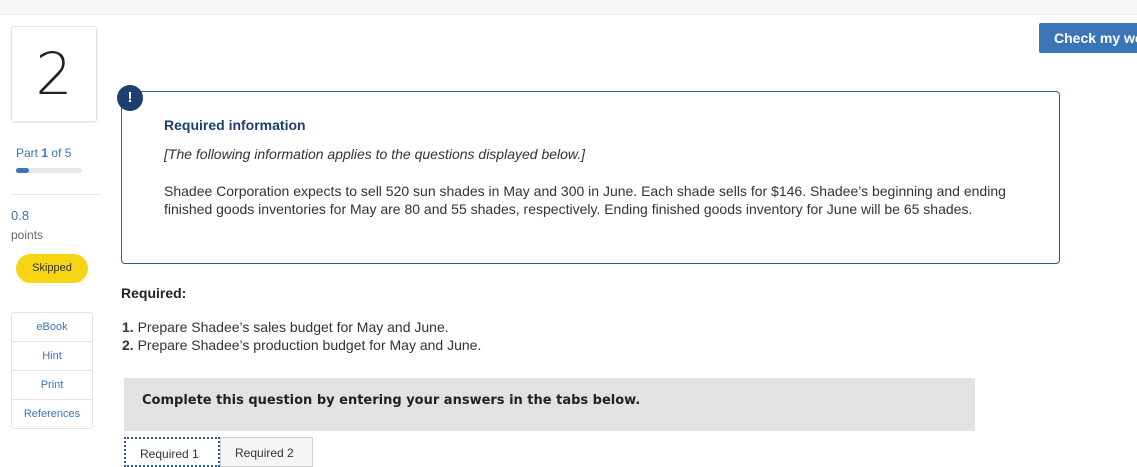 The image size is (1137, 467). I want to click on required-item-number: 2., so click(128, 345).